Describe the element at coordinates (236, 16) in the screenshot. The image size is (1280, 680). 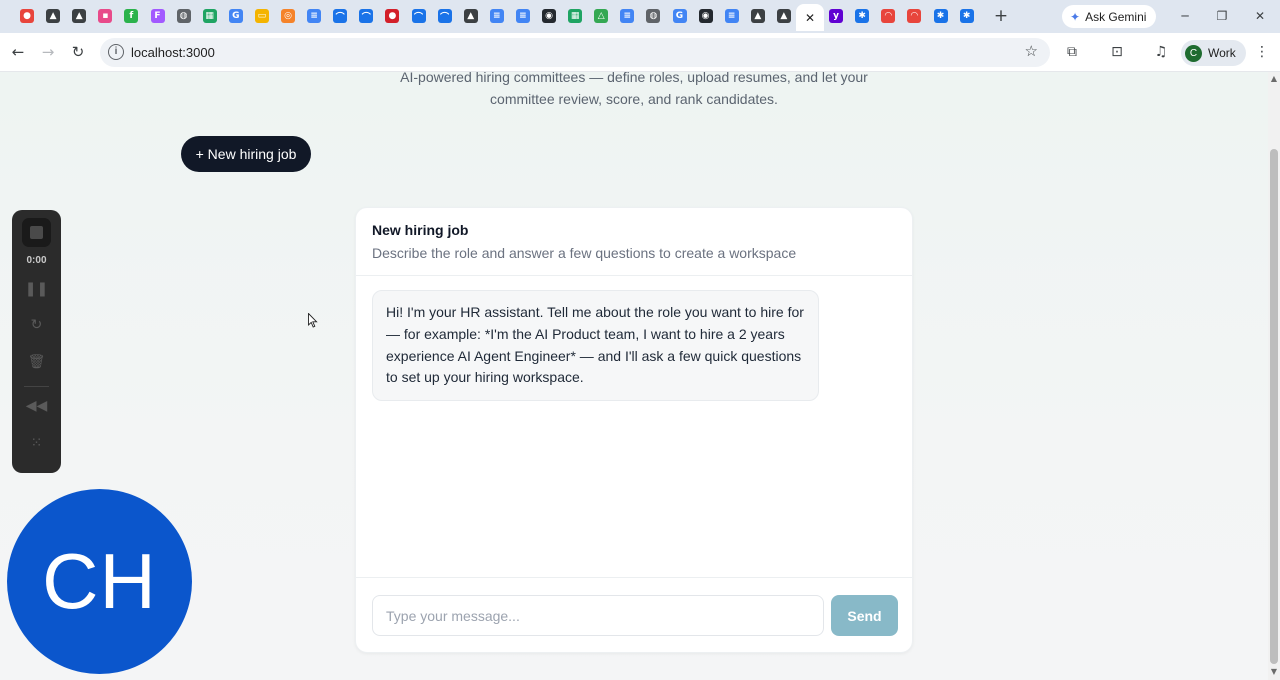
I see `tab-google-1: G` at that location.